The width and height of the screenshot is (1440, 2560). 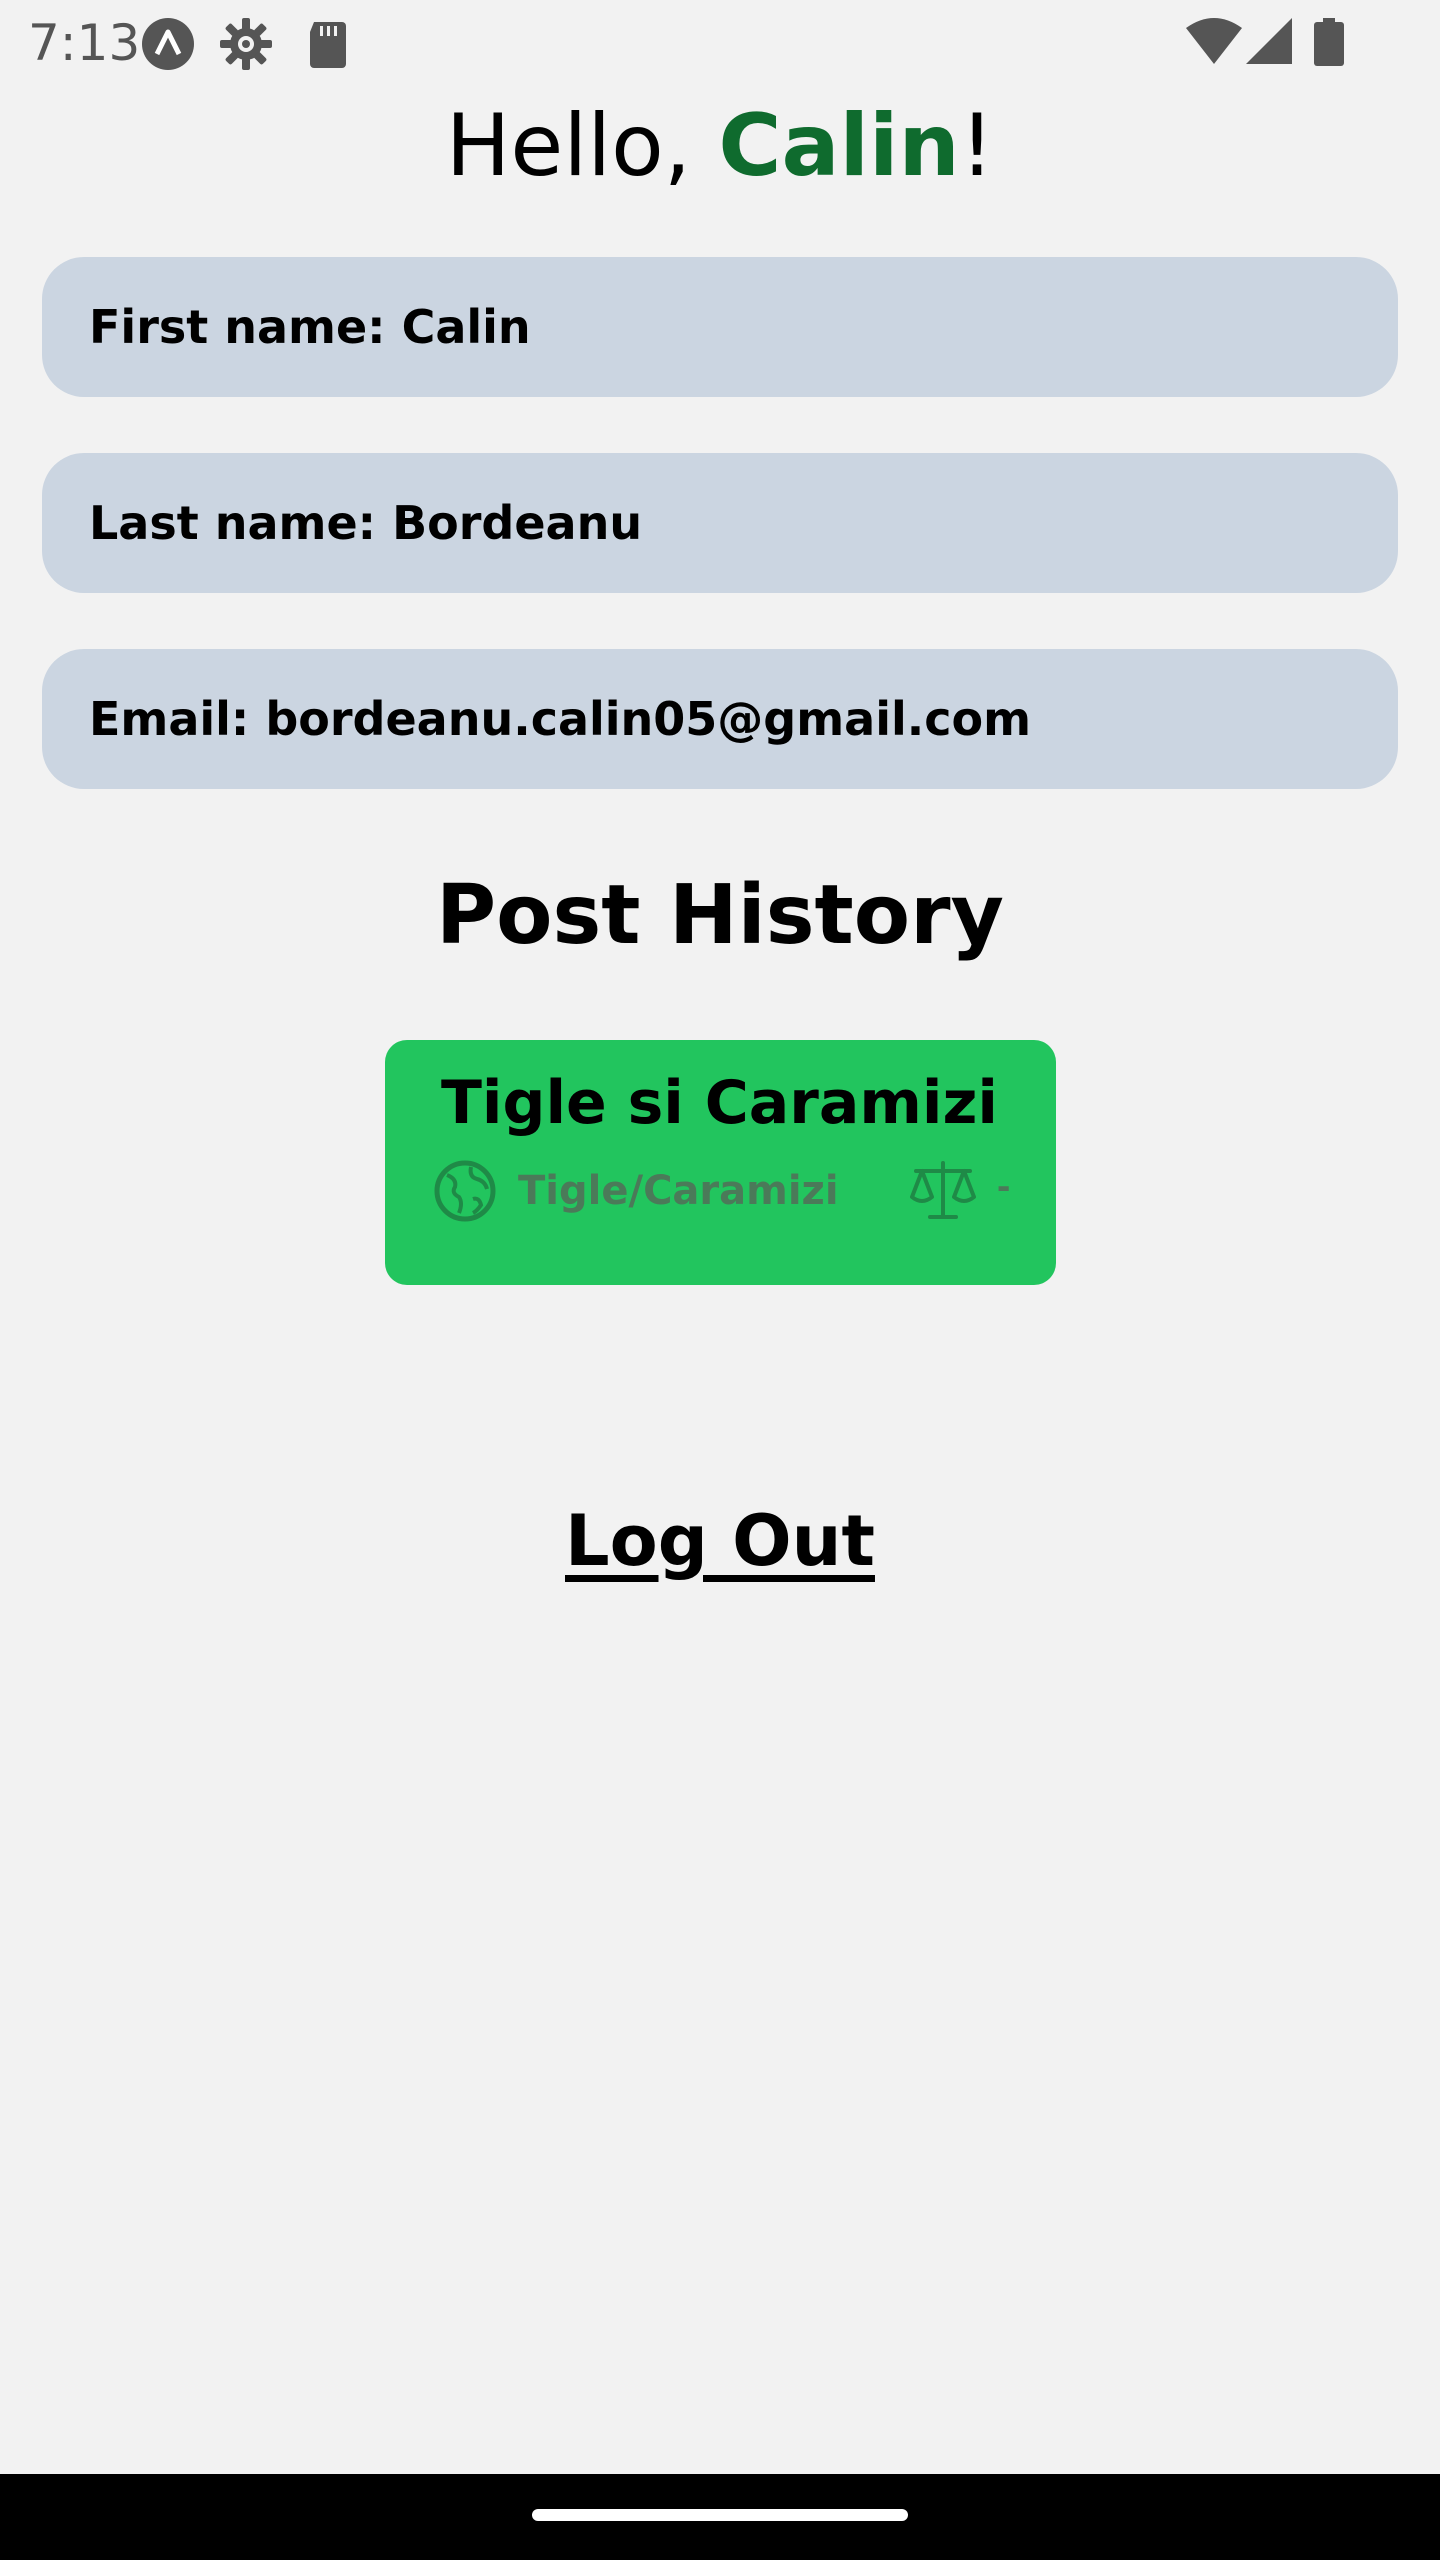 I want to click on post-value: -, so click(x=1004, y=1186).